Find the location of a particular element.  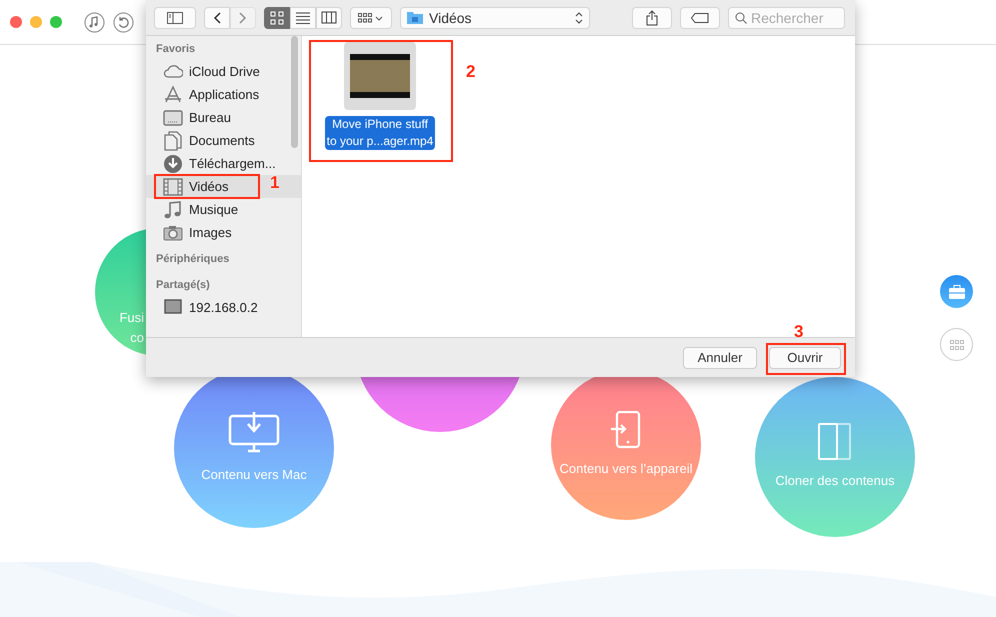

open-button: Ouvrir is located at coordinates (805, 357).